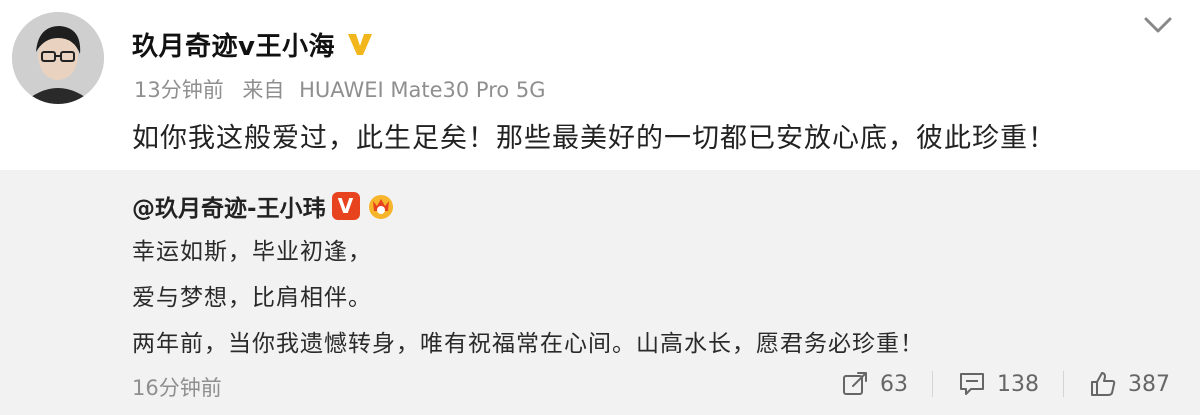 The height and width of the screenshot is (415, 1200). What do you see at coordinates (855, 383) in the screenshot?
I see `share-icon` at bounding box center [855, 383].